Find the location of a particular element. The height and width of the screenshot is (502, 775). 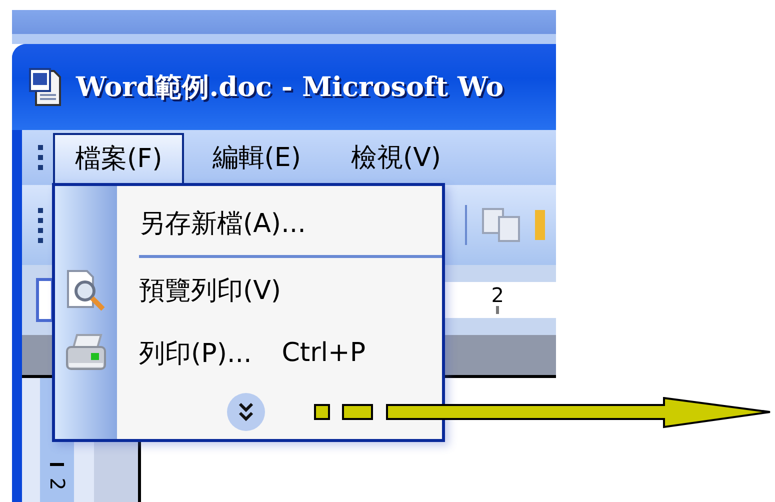

menu-item: 編輯(E) is located at coordinates (256, 157).